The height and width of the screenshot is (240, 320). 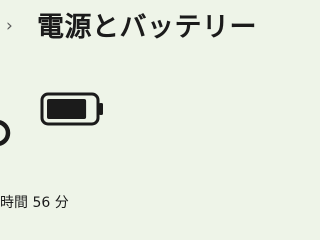 What do you see at coordinates (5, 133) in the screenshot?
I see `power-status-icon` at bounding box center [5, 133].